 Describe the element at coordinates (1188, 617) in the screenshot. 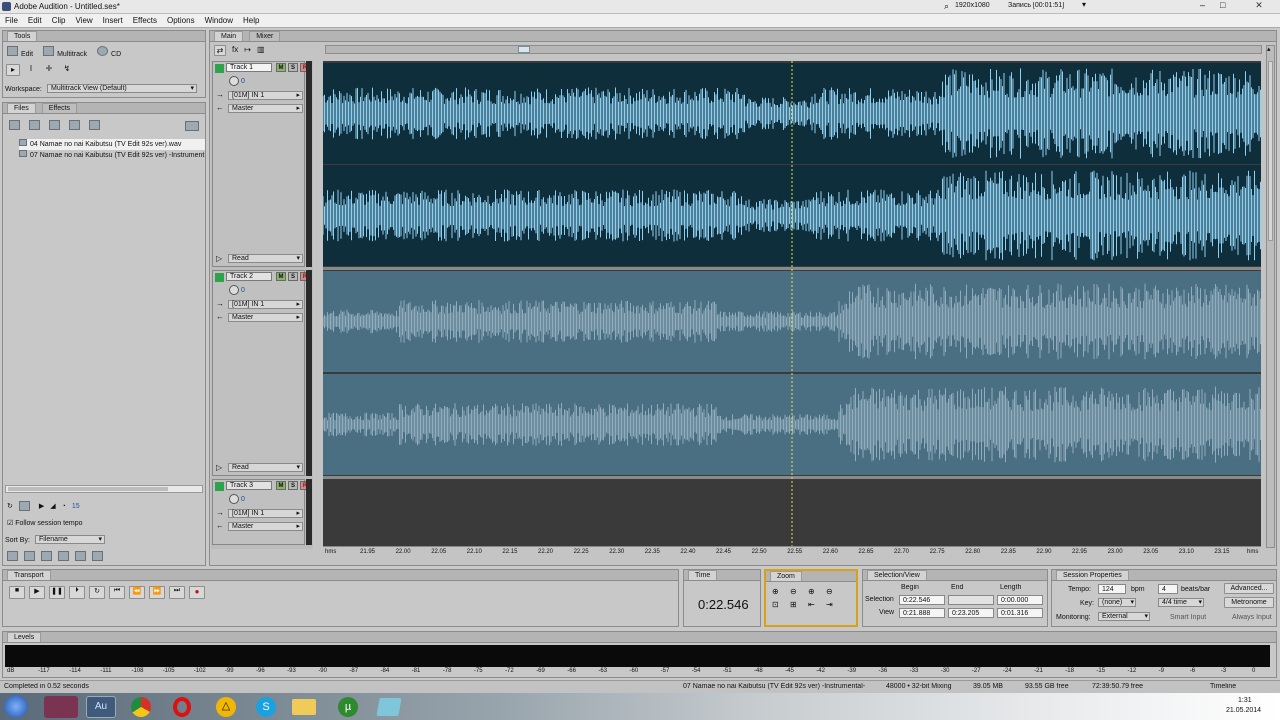

I see `smart-input-option: Smart Input` at that location.